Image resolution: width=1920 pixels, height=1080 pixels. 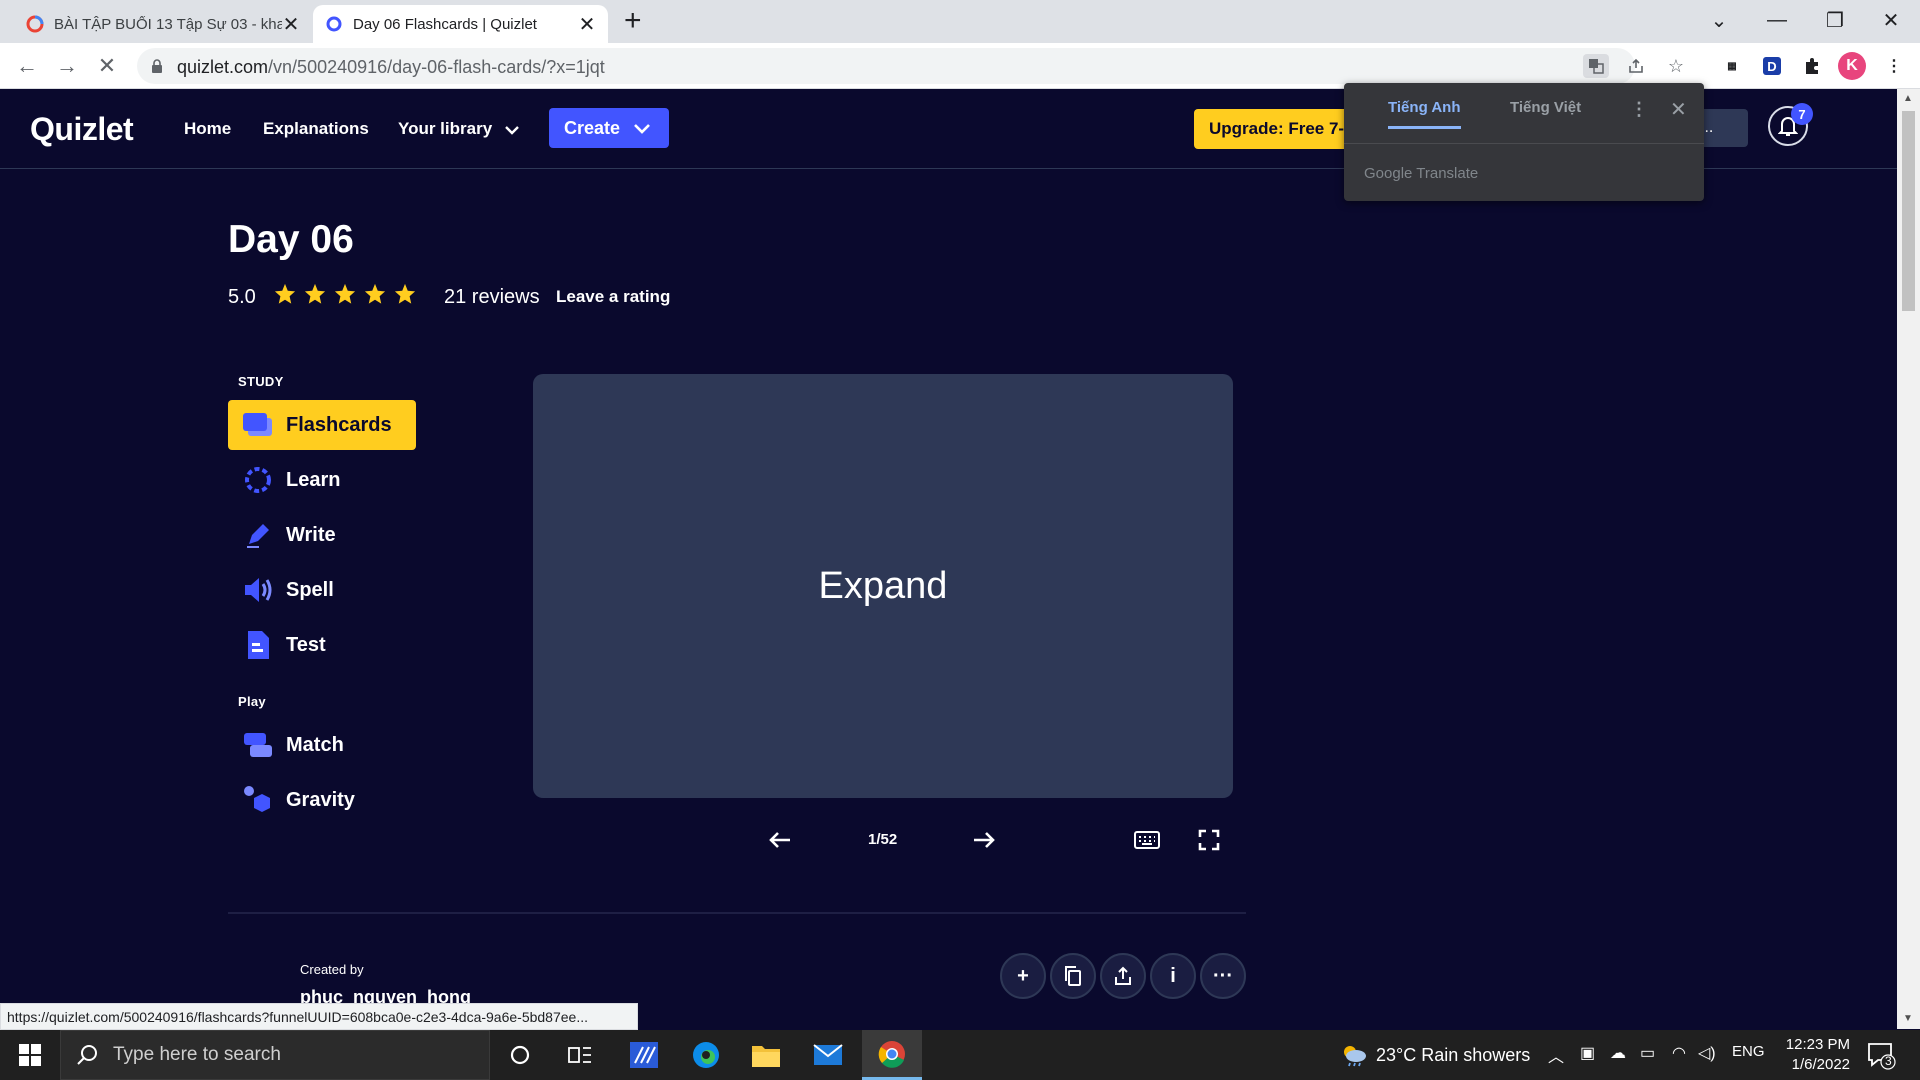 What do you see at coordinates (310, 589) in the screenshot?
I see `mode-label: Spell` at bounding box center [310, 589].